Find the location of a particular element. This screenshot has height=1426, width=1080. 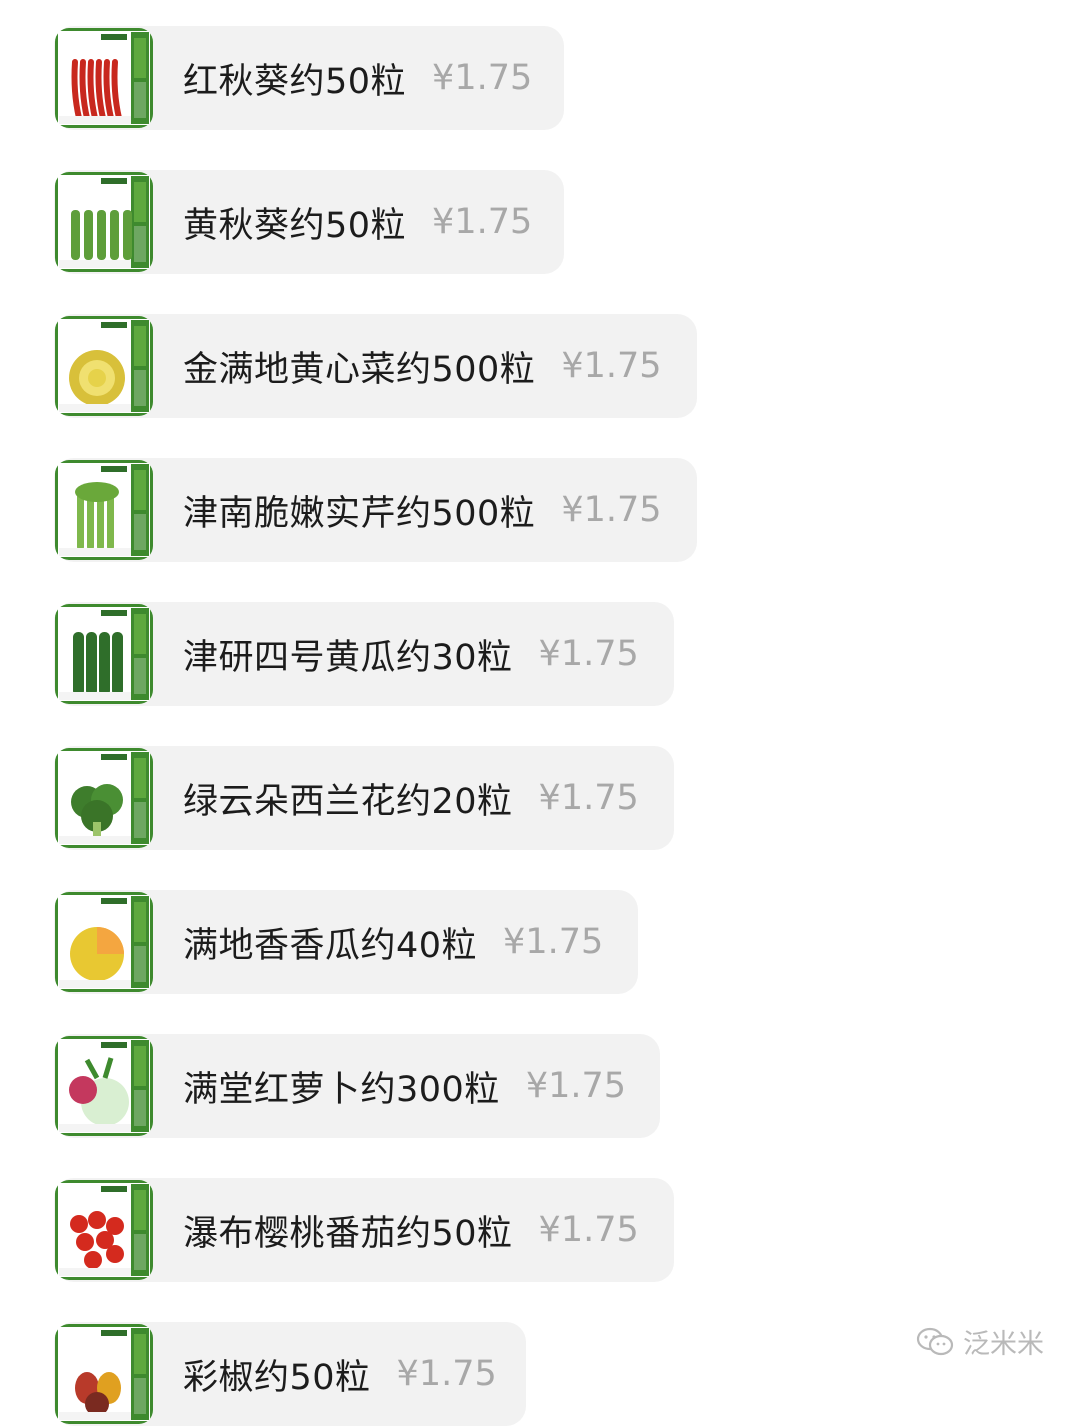

red-okra-seed-packet-icon is located at coordinates (104, 78).